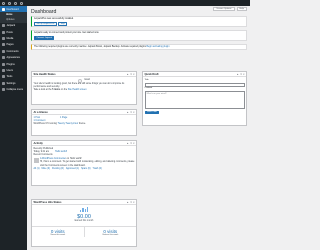 This screenshot has height=250, width=320. I want to click on page-title: Dashboard, so click(44, 12).